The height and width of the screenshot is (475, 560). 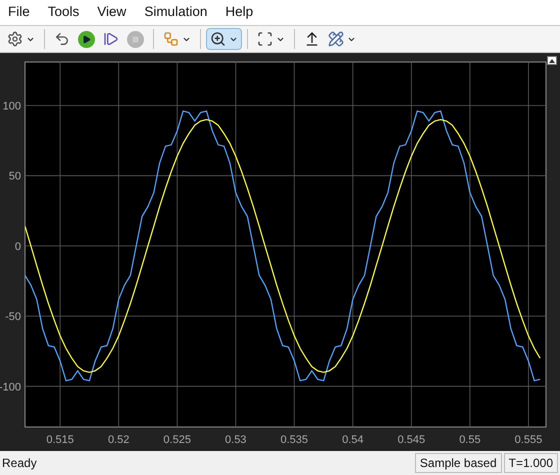 I want to click on sample-mode-field: Sample based, so click(x=458, y=463).